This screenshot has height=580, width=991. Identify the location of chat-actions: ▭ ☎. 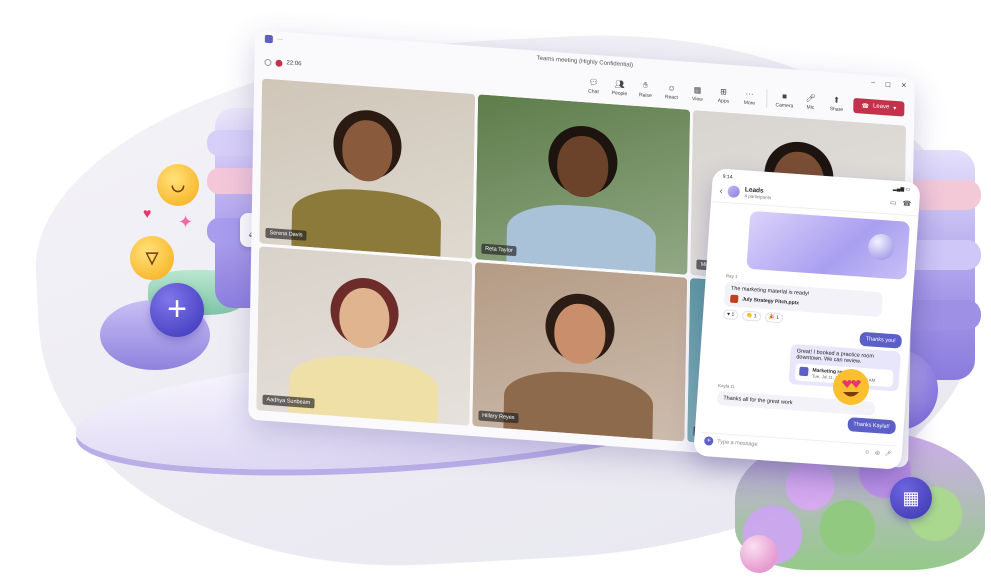
(901, 203).